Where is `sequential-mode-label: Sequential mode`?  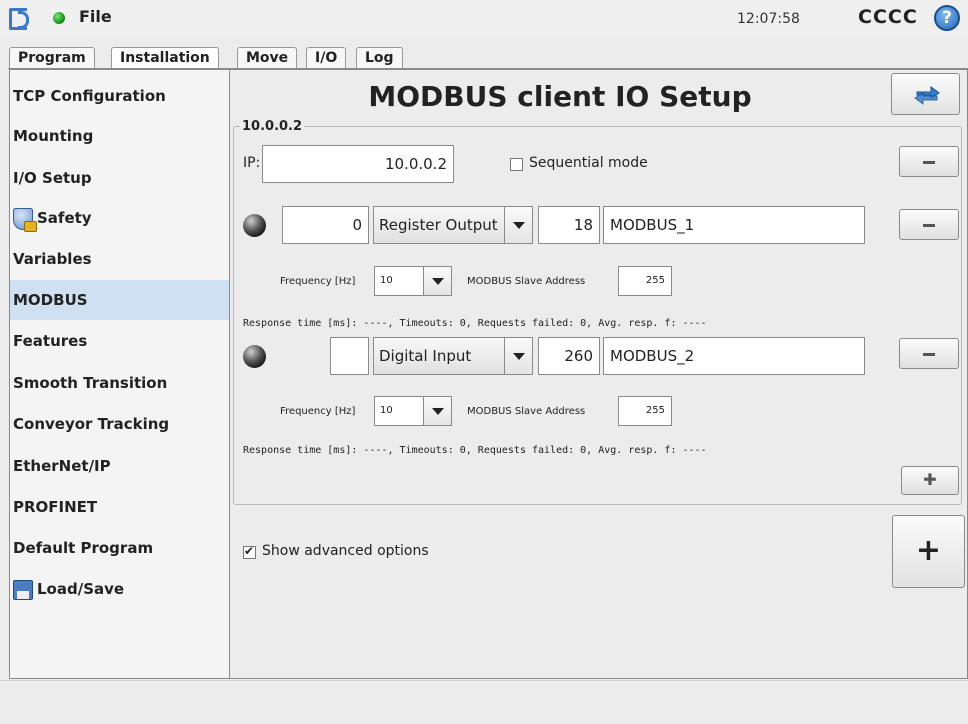 sequential-mode-label: Sequential mode is located at coordinates (588, 163).